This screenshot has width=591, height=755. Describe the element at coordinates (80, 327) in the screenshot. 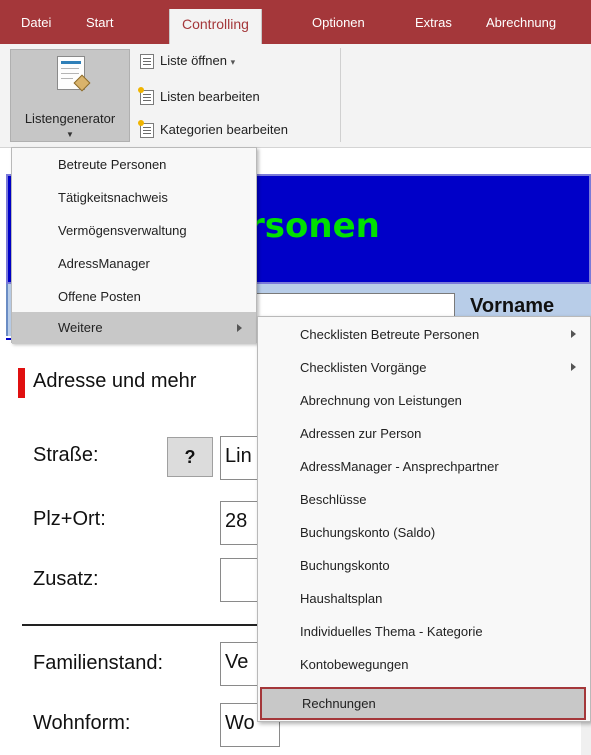

I see `menu-item-weitere-label: Weitere` at that location.